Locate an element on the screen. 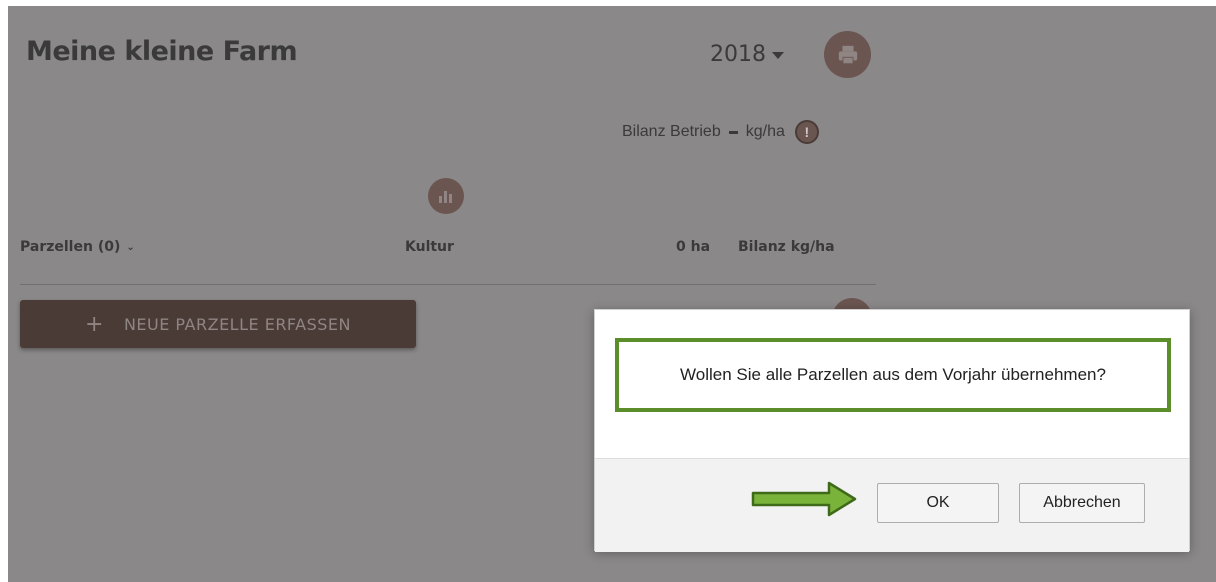 The height and width of the screenshot is (582, 1216). parzellen-header: Parzellen (0) ⌄ is located at coordinates (77, 247).